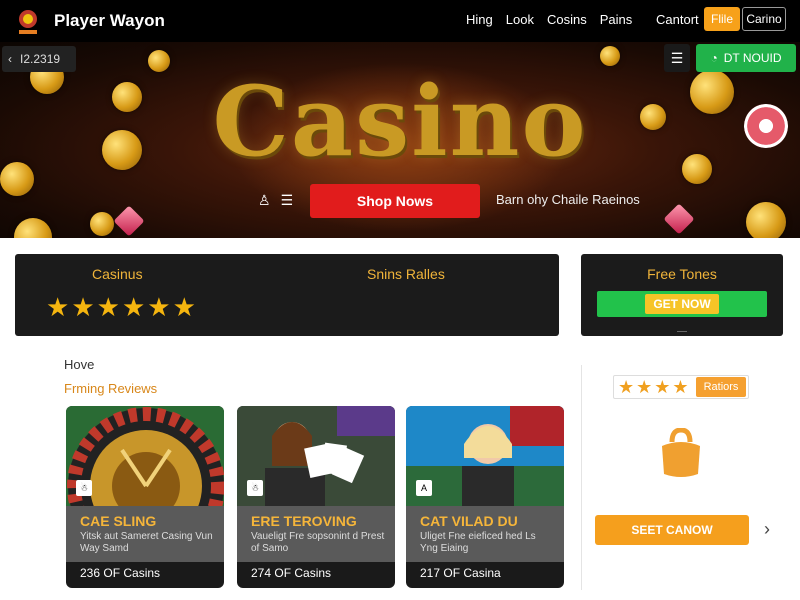  Describe the element at coordinates (722, 19) in the screenshot. I see `file-button: Flile` at that location.